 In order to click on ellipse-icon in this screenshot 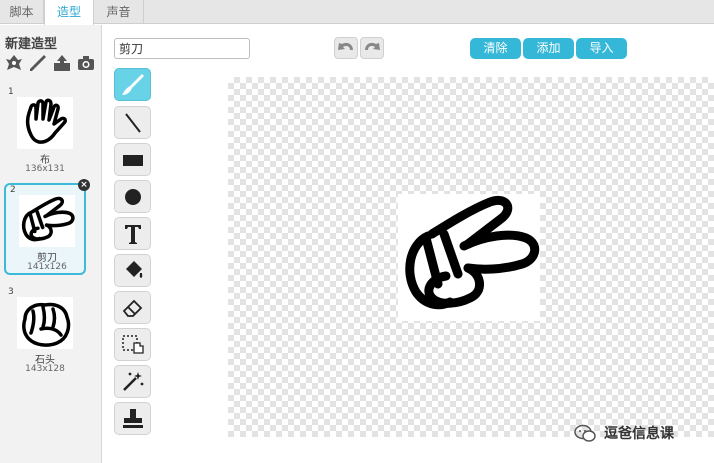, I will do `click(133, 197)`.